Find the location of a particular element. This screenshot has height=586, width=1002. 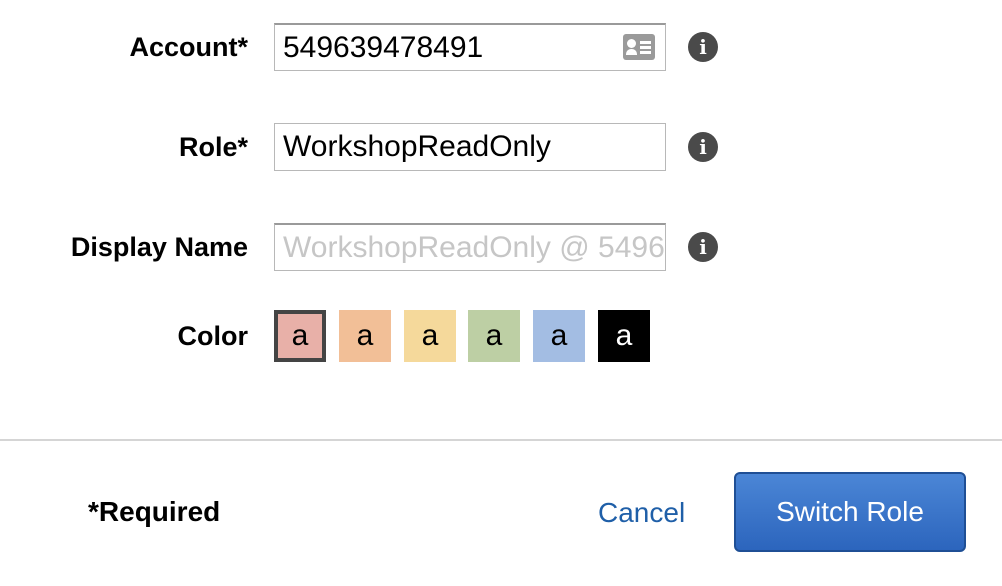

color-swatch-1: a is located at coordinates (300, 336).